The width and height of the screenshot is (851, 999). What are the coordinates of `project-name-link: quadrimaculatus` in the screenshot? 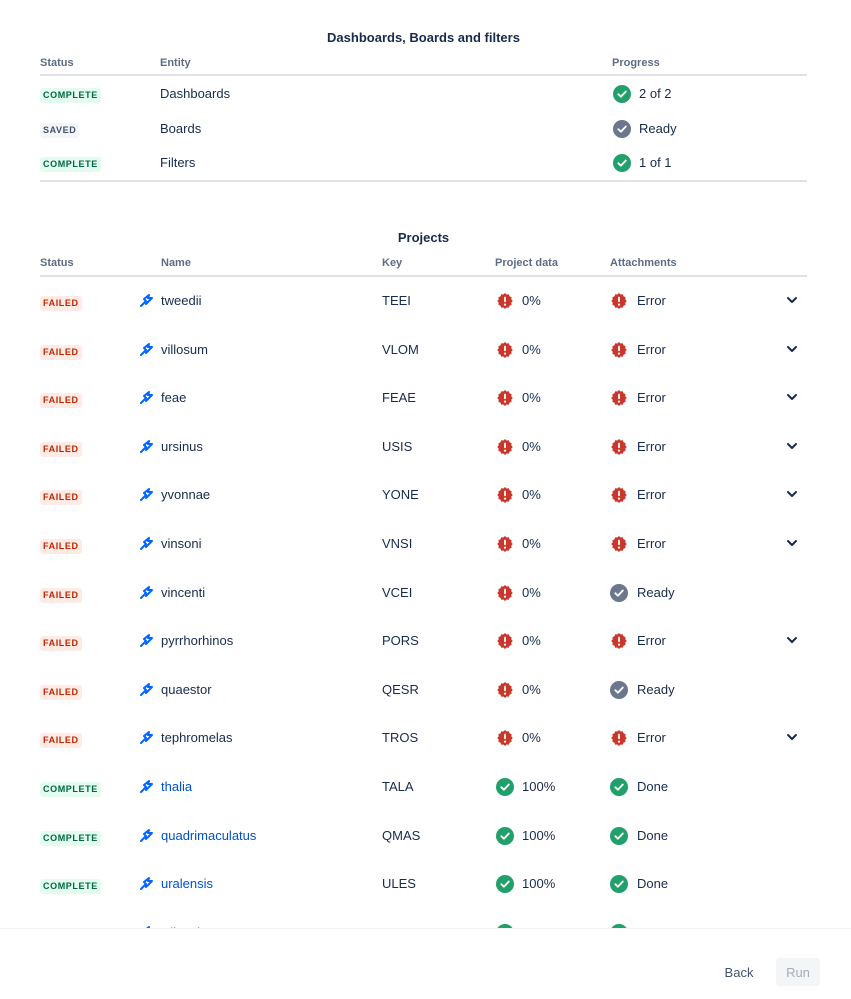 It's located at (208, 835).